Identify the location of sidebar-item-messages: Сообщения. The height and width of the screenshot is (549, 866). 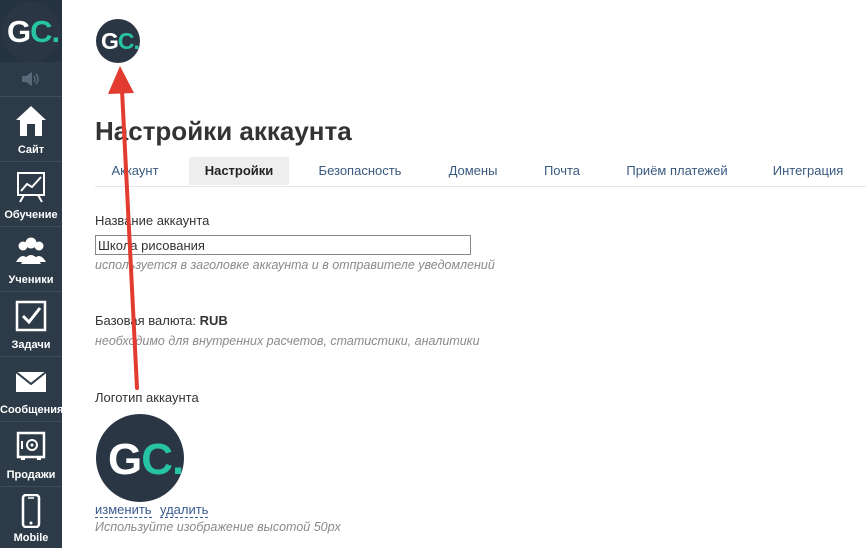
(32, 388).